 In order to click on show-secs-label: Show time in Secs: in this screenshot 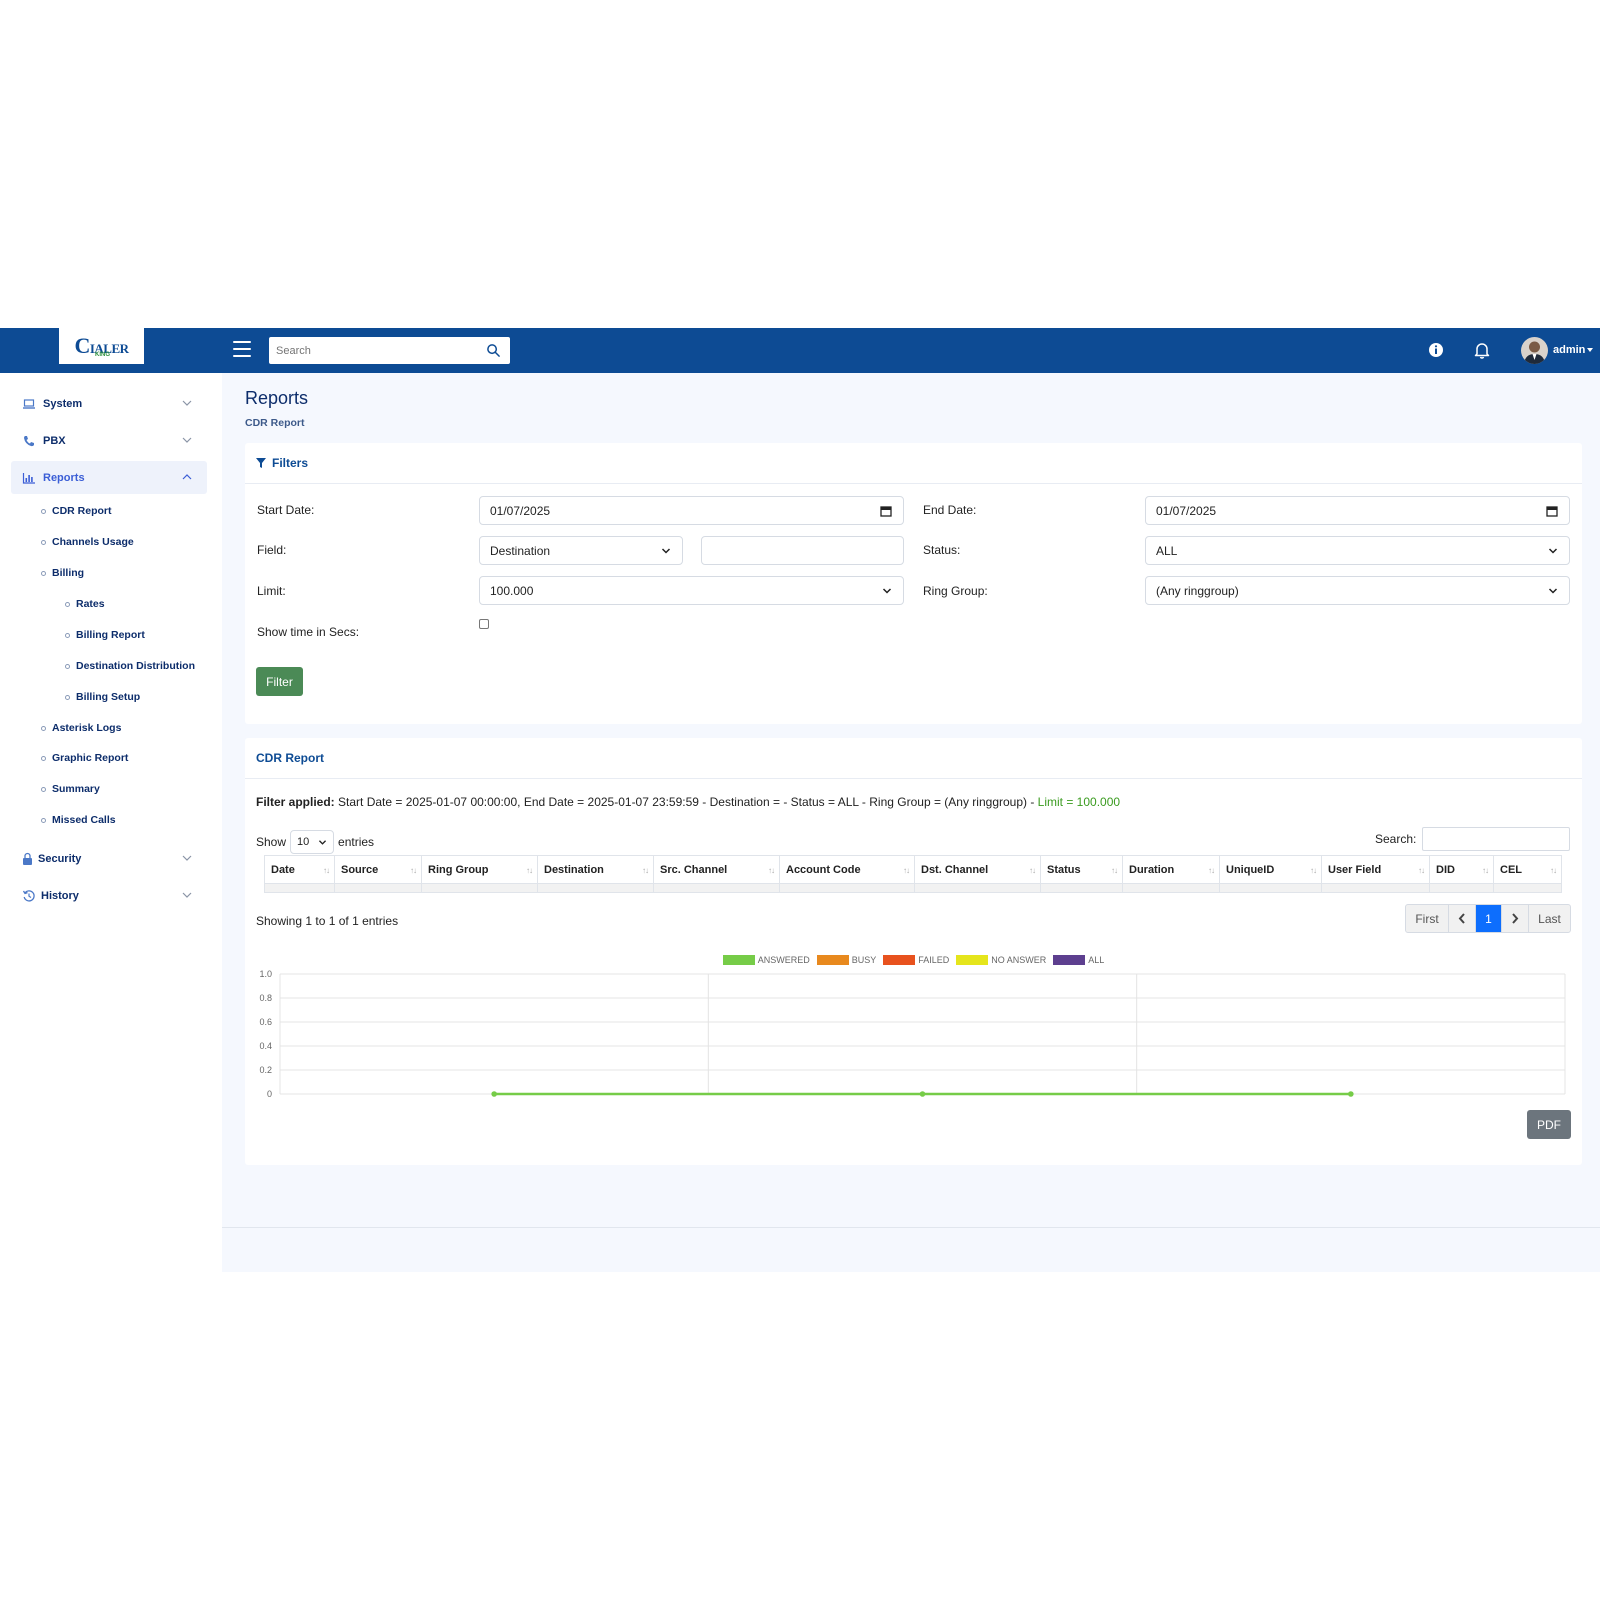, I will do `click(308, 632)`.